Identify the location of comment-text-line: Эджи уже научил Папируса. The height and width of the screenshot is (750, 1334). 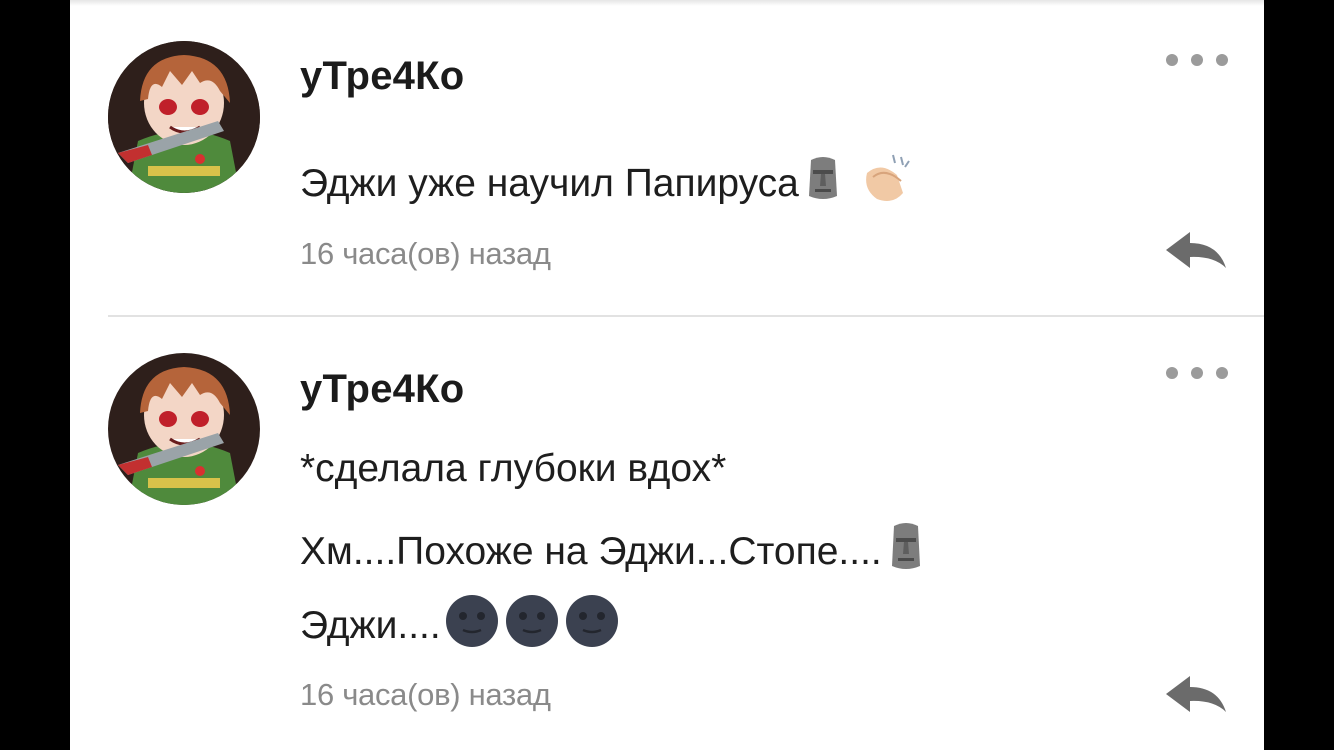
(549, 183).